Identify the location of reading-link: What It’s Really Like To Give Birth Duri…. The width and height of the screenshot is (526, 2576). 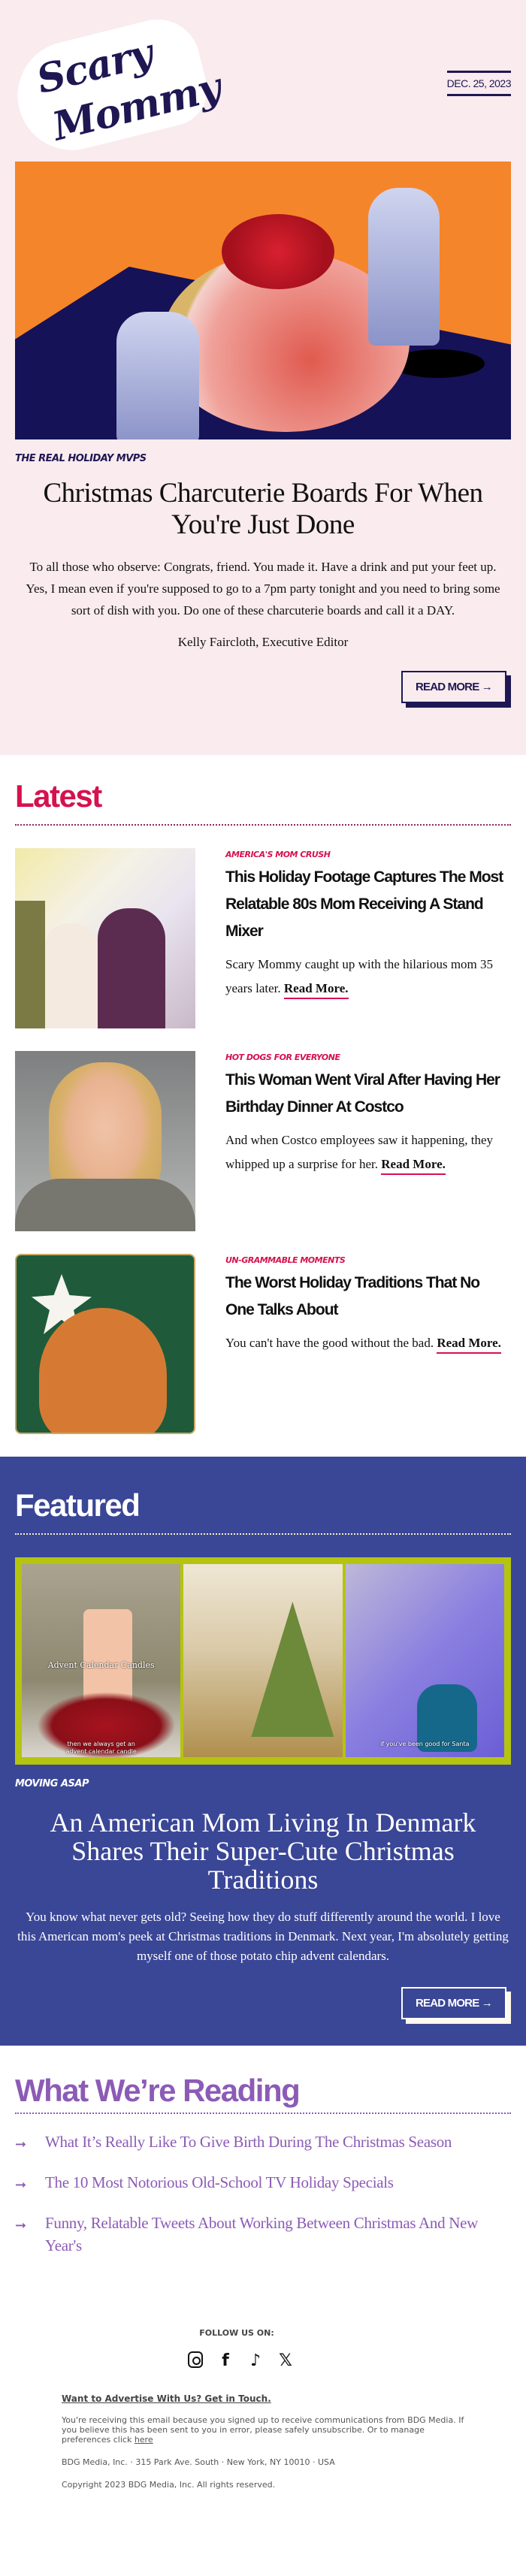
(249, 2142).